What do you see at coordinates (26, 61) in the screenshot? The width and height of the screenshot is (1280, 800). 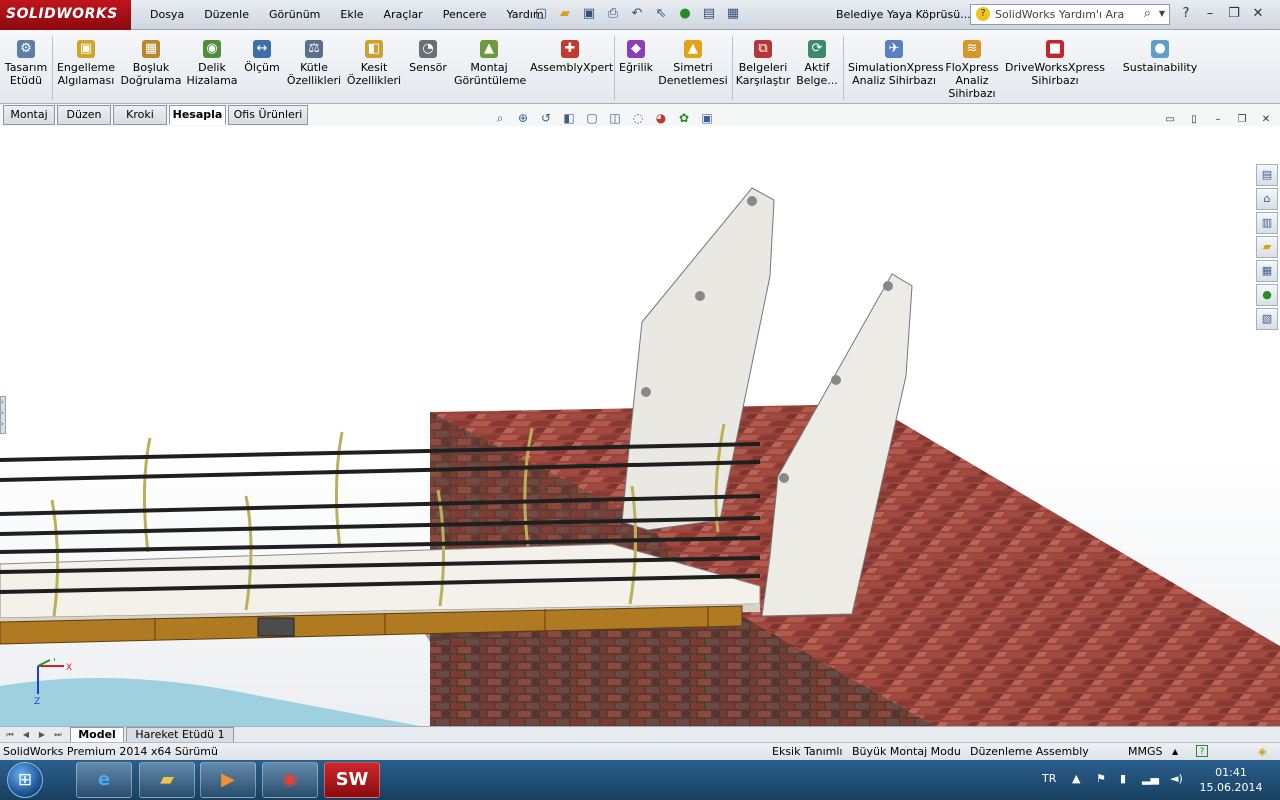 I see `tasarim-etudu-button: ⚙ Tasarım Etüdü` at bounding box center [26, 61].